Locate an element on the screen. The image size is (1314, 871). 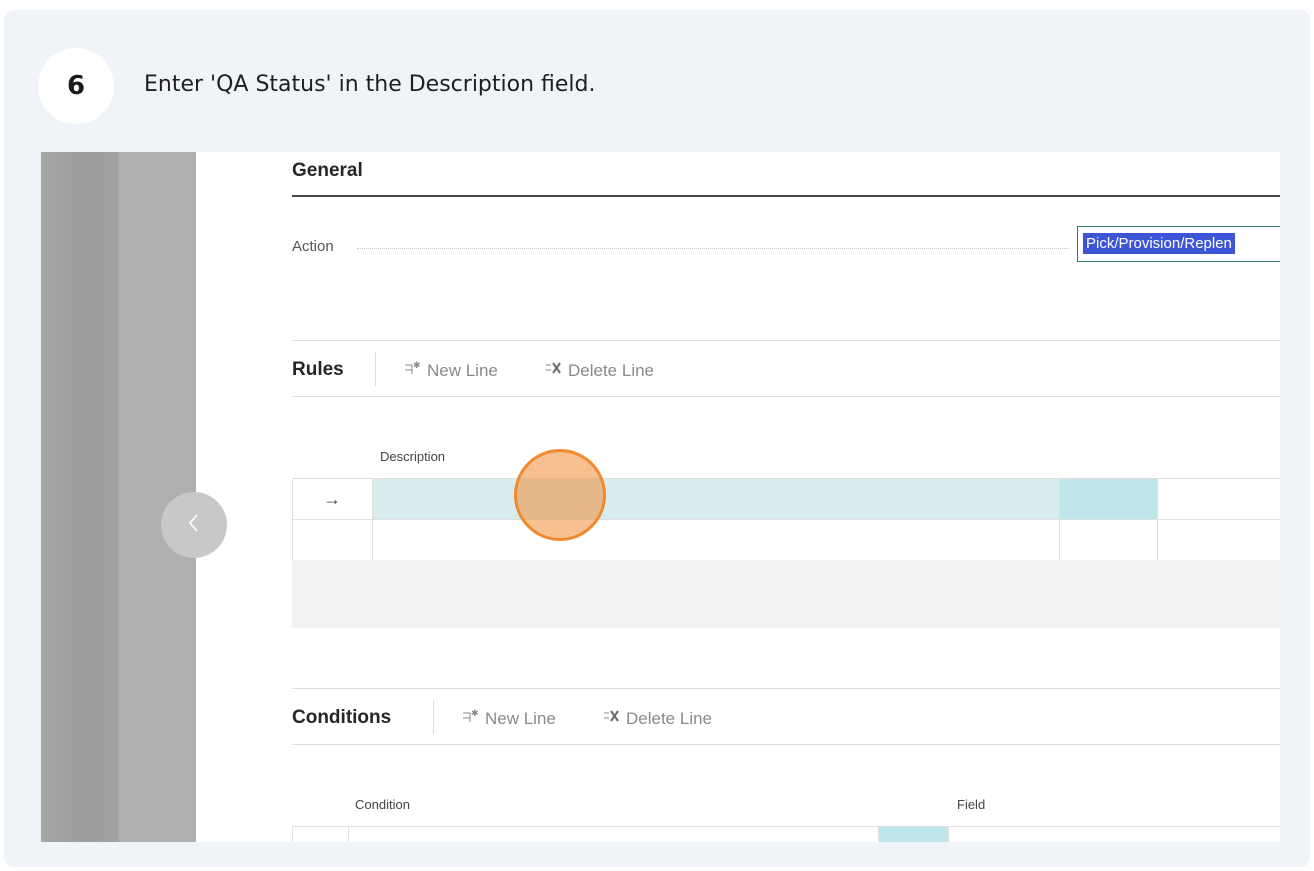
conditions-section-title: Conditions is located at coordinates (342, 717).